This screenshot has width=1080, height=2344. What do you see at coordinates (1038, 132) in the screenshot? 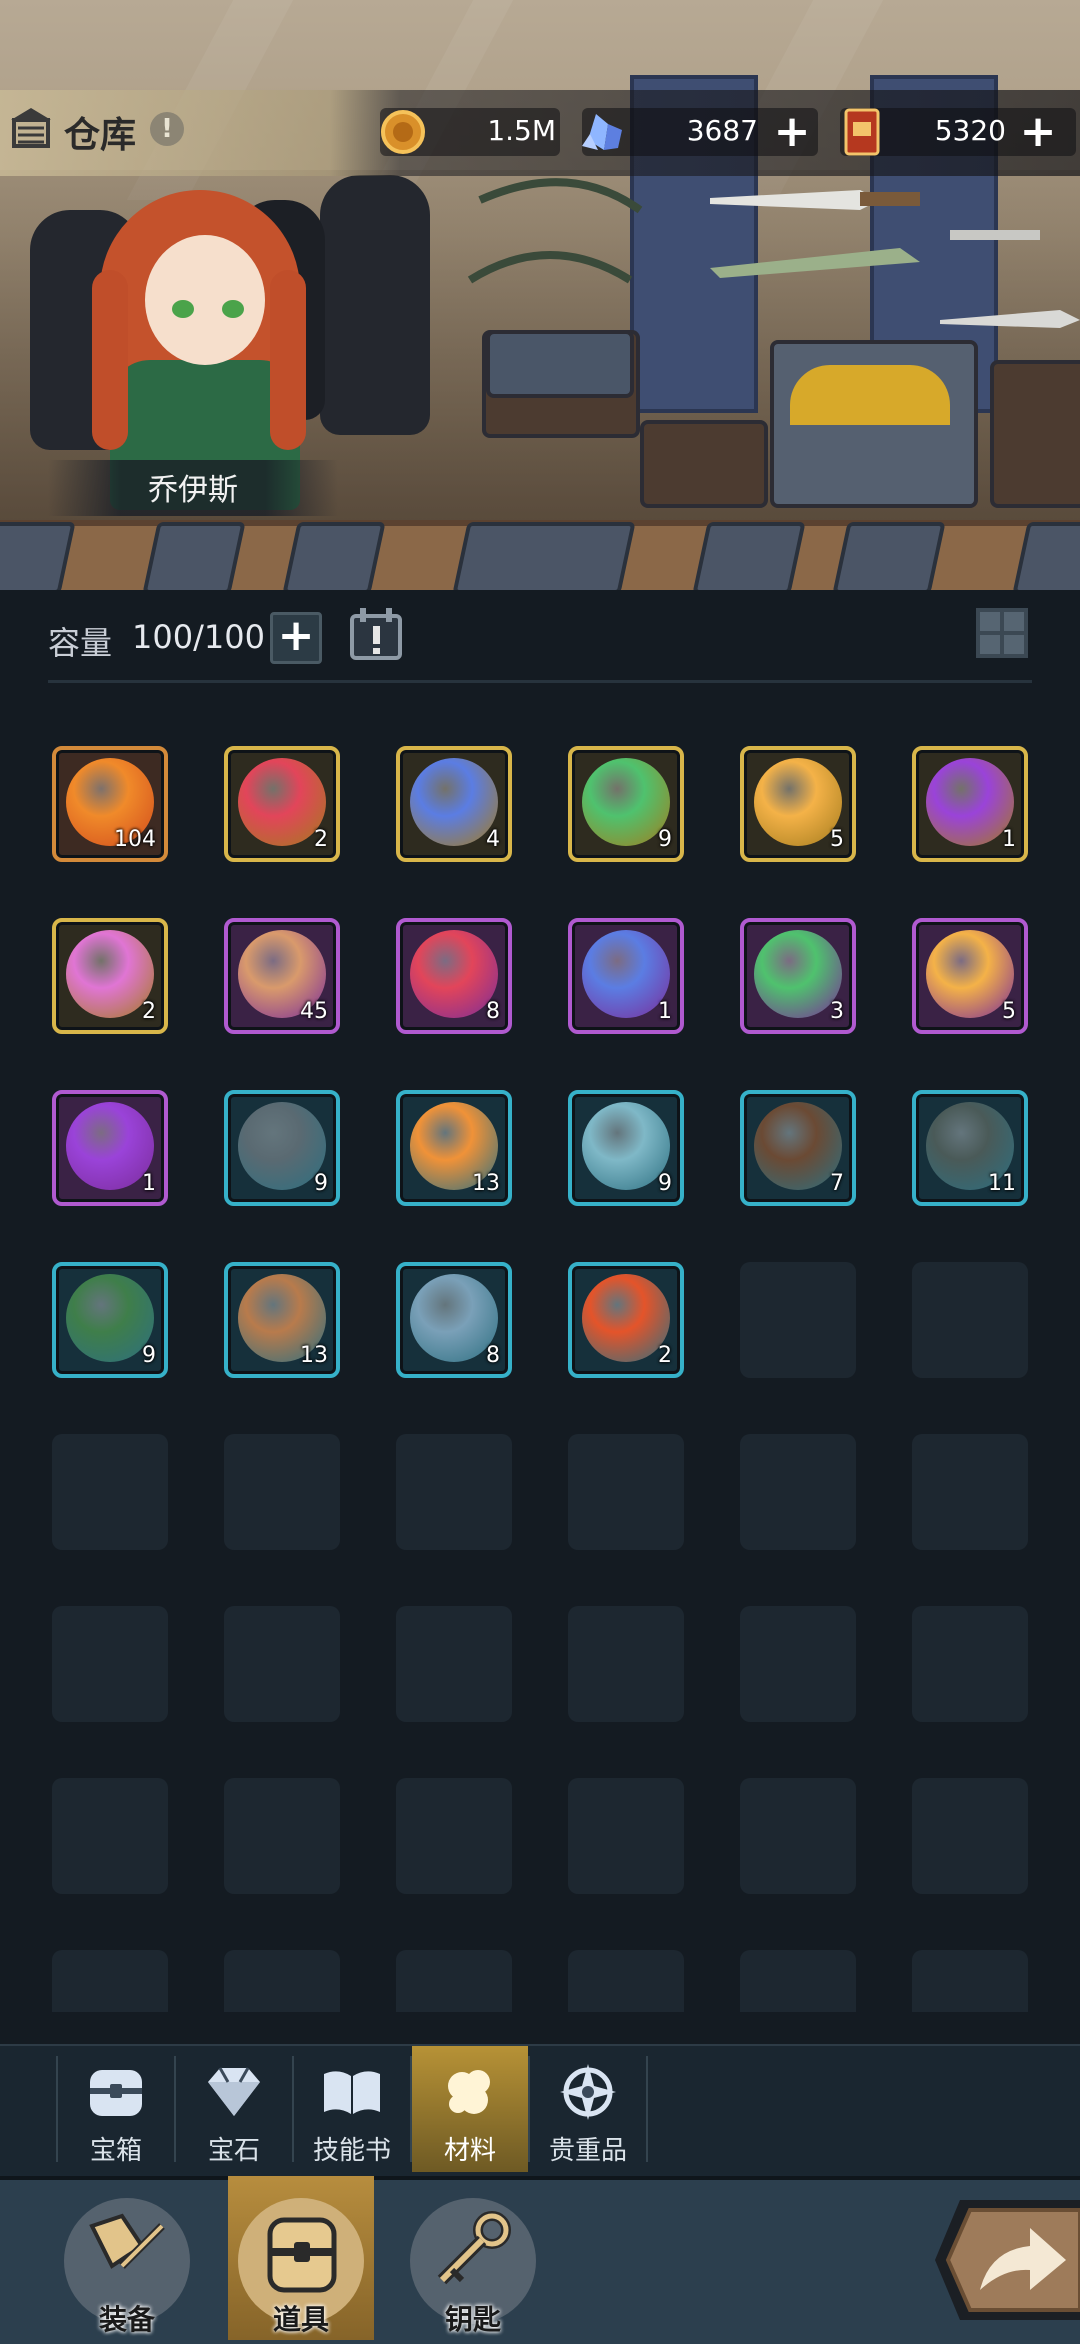
I see `add-ticket-button: +` at bounding box center [1038, 132].